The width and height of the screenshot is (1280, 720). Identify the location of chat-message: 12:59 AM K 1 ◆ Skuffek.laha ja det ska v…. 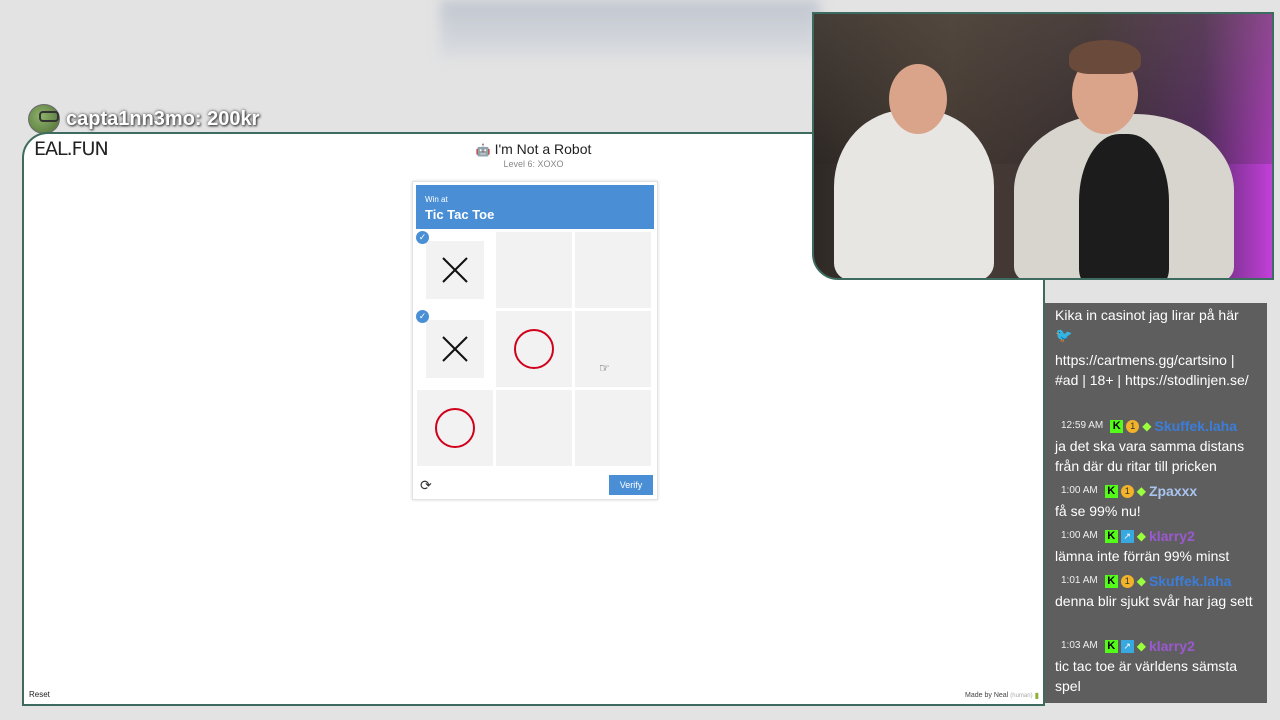
(1157, 446).